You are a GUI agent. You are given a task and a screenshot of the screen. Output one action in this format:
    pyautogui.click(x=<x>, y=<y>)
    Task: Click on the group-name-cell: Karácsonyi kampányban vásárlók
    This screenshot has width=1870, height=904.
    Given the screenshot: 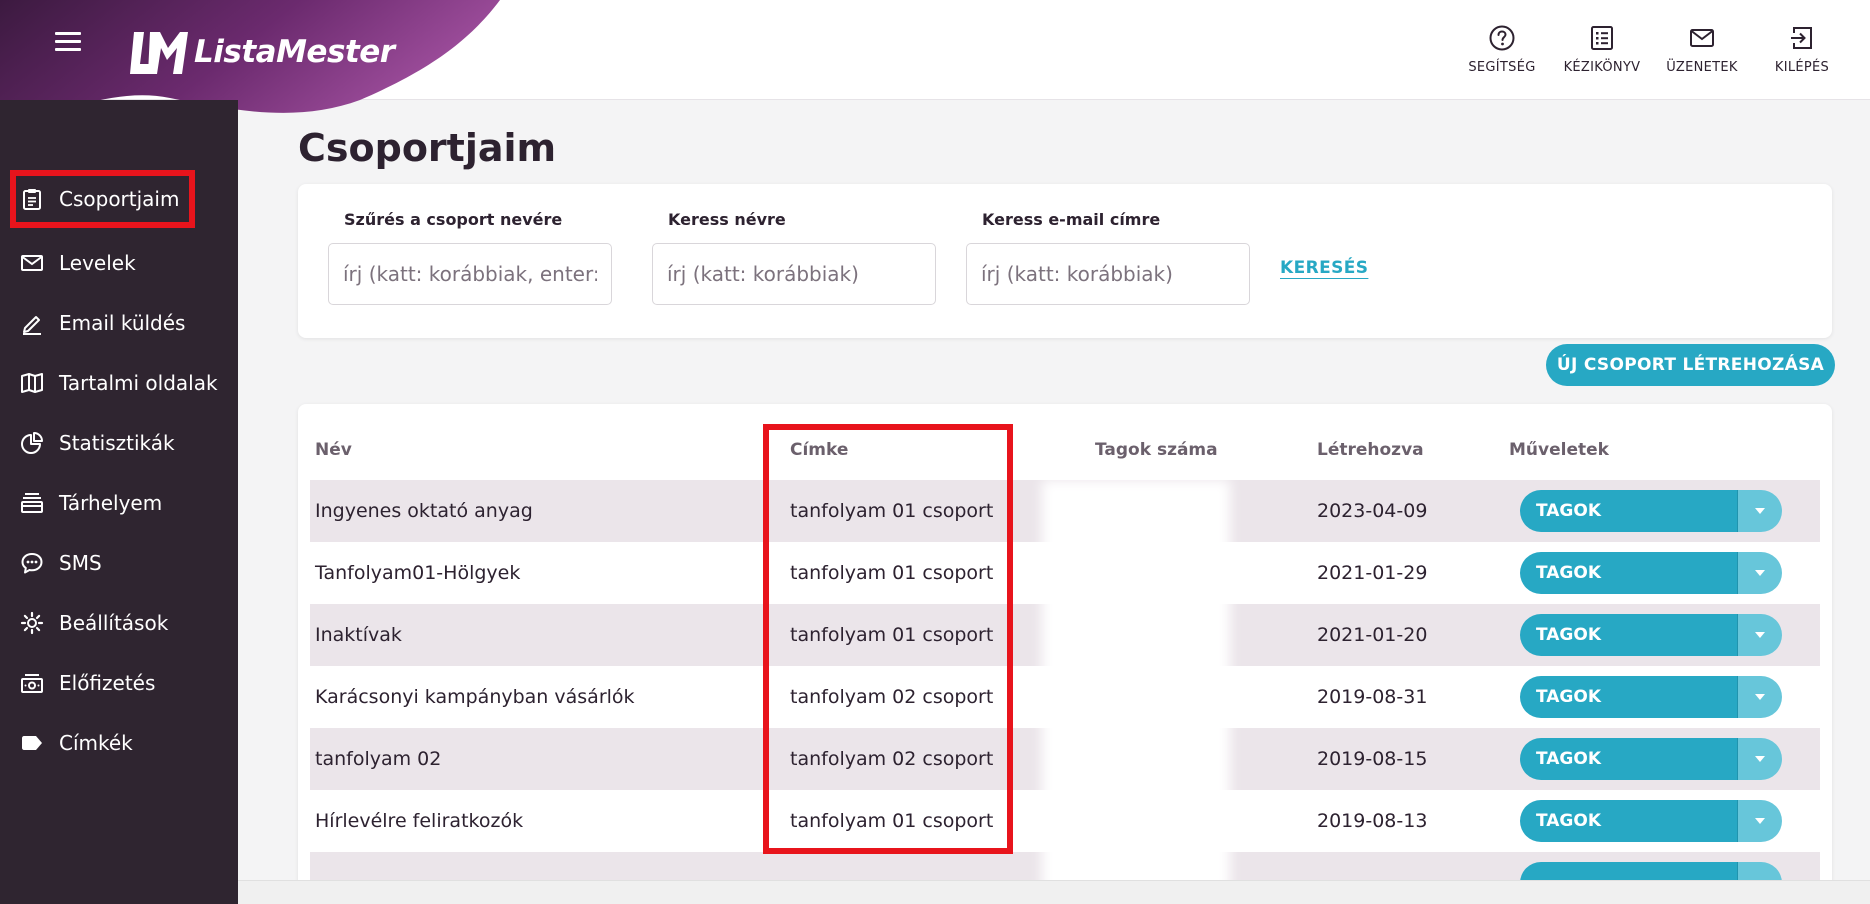 What is the action you would take?
    pyautogui.click(x=475, y=697)
    